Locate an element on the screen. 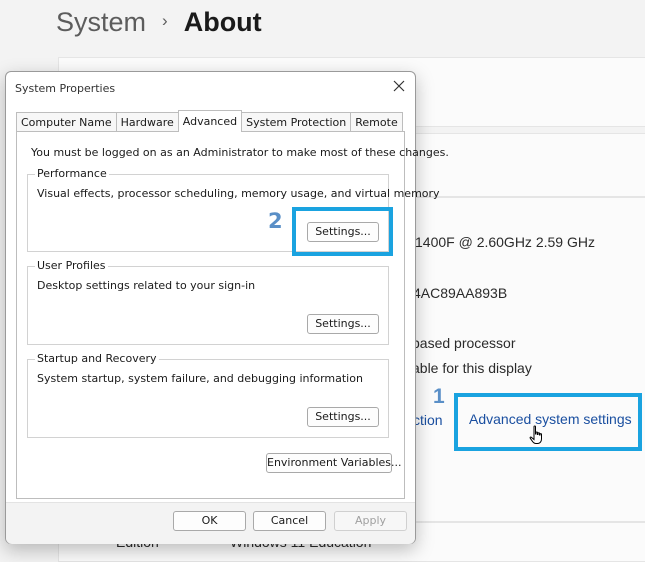 The image size is (645, 562). user-profiles-label: User Profiles is located at coordinates (71, 265).